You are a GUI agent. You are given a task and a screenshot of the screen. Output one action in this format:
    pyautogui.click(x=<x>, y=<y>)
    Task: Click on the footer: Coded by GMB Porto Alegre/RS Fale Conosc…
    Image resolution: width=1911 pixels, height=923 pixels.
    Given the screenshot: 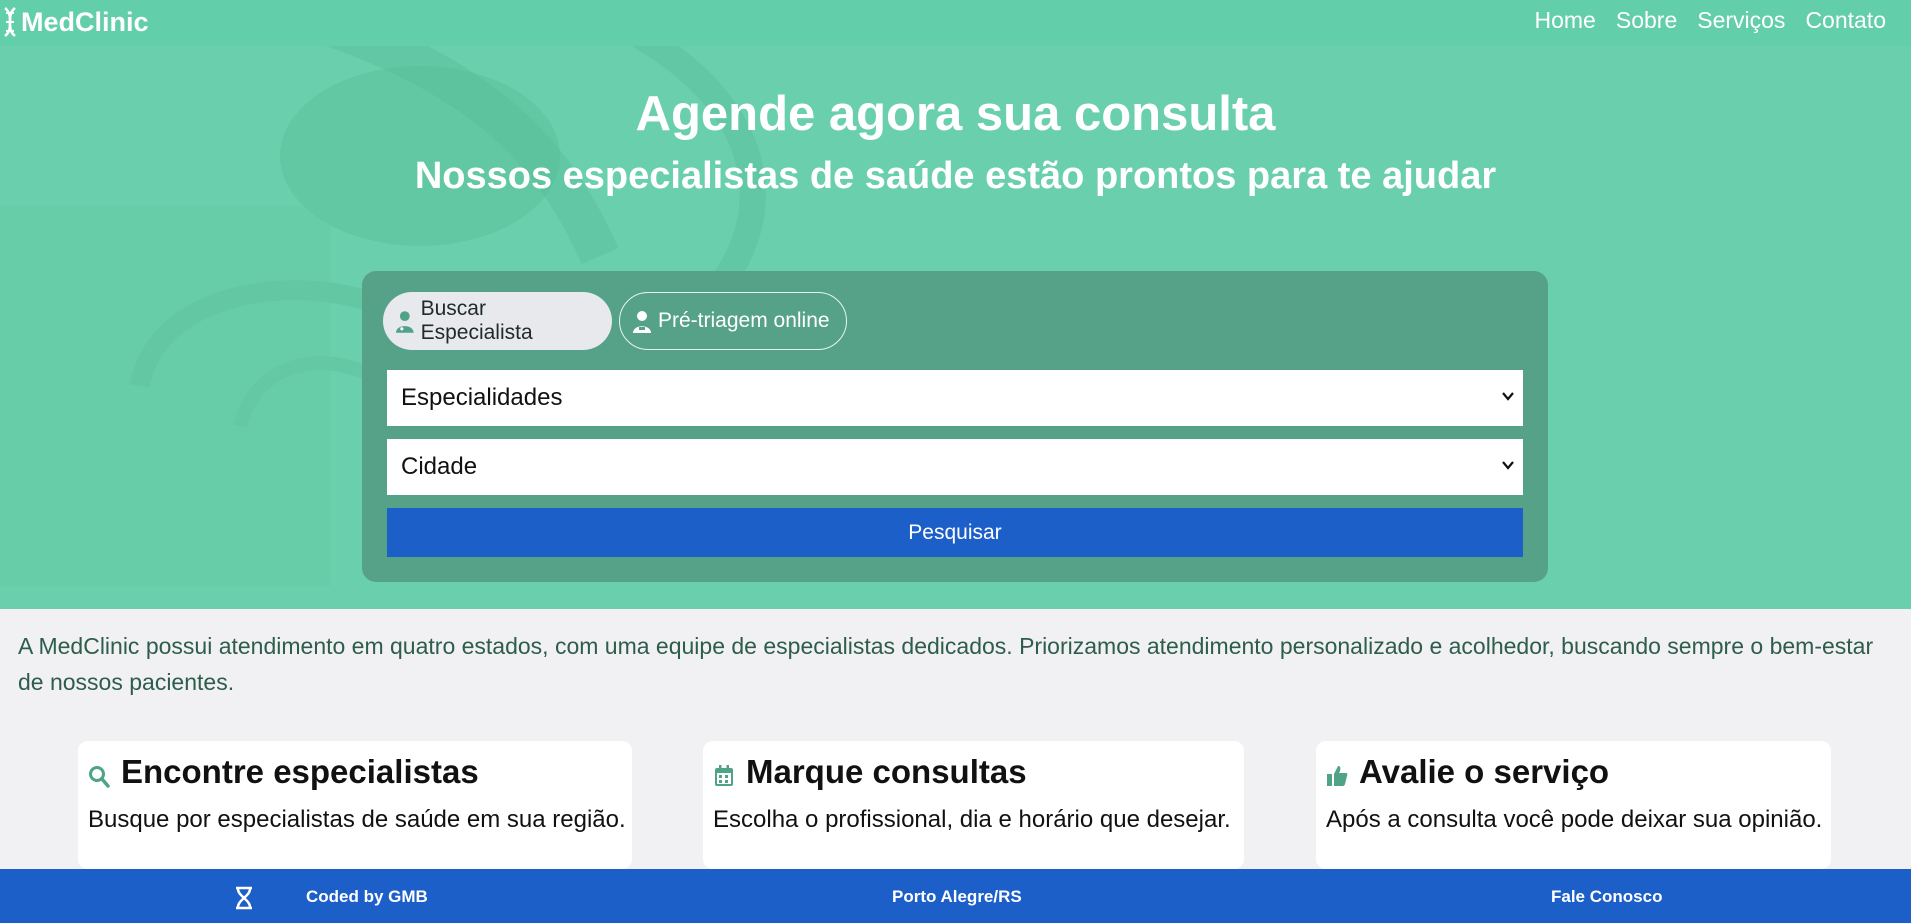 What is the action you would take?
    pyautogui.click(x=955, y=896)
    